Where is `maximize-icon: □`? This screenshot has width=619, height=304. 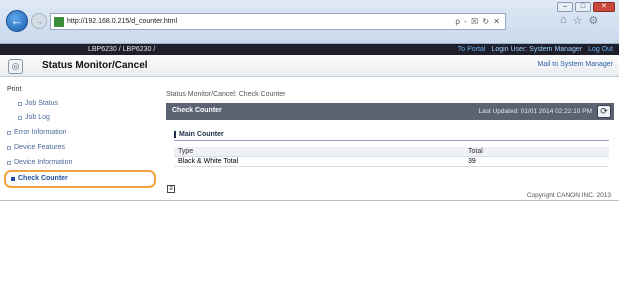
maximize-icon: □ is located at coordinates (583, 7).